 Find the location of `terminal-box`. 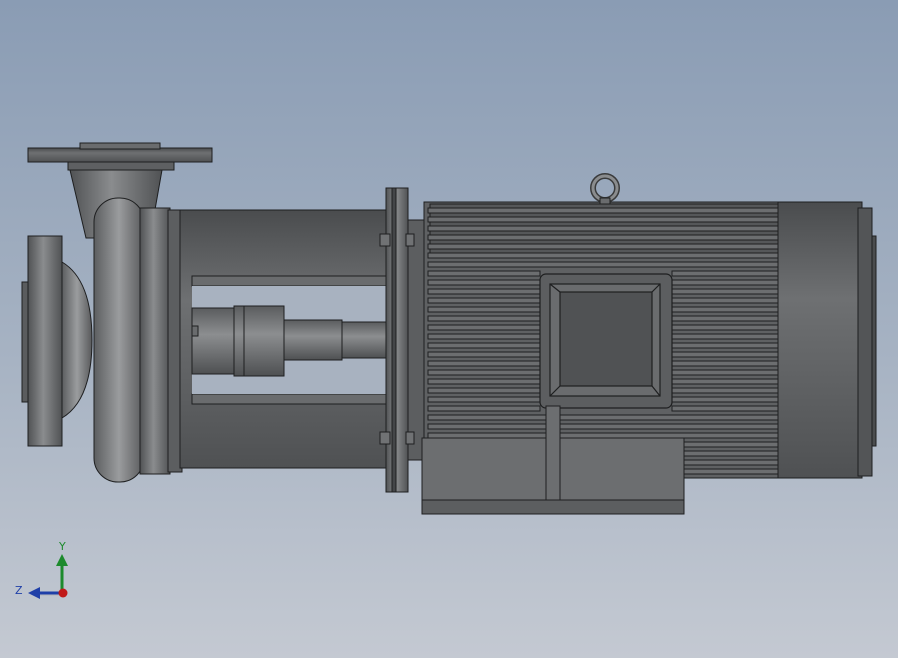

terminal-box is located at coordinates (606, 341).